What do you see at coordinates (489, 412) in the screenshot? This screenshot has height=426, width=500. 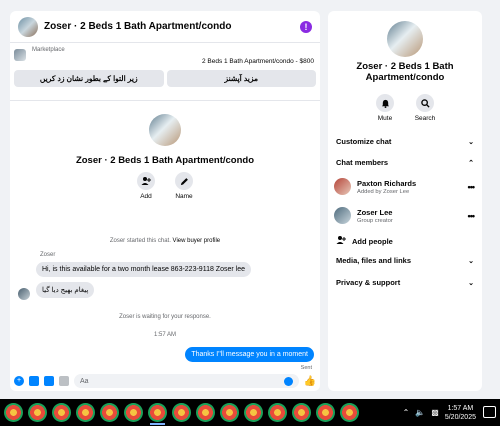 I see `notification-icon` at bounding box center [489, 412].